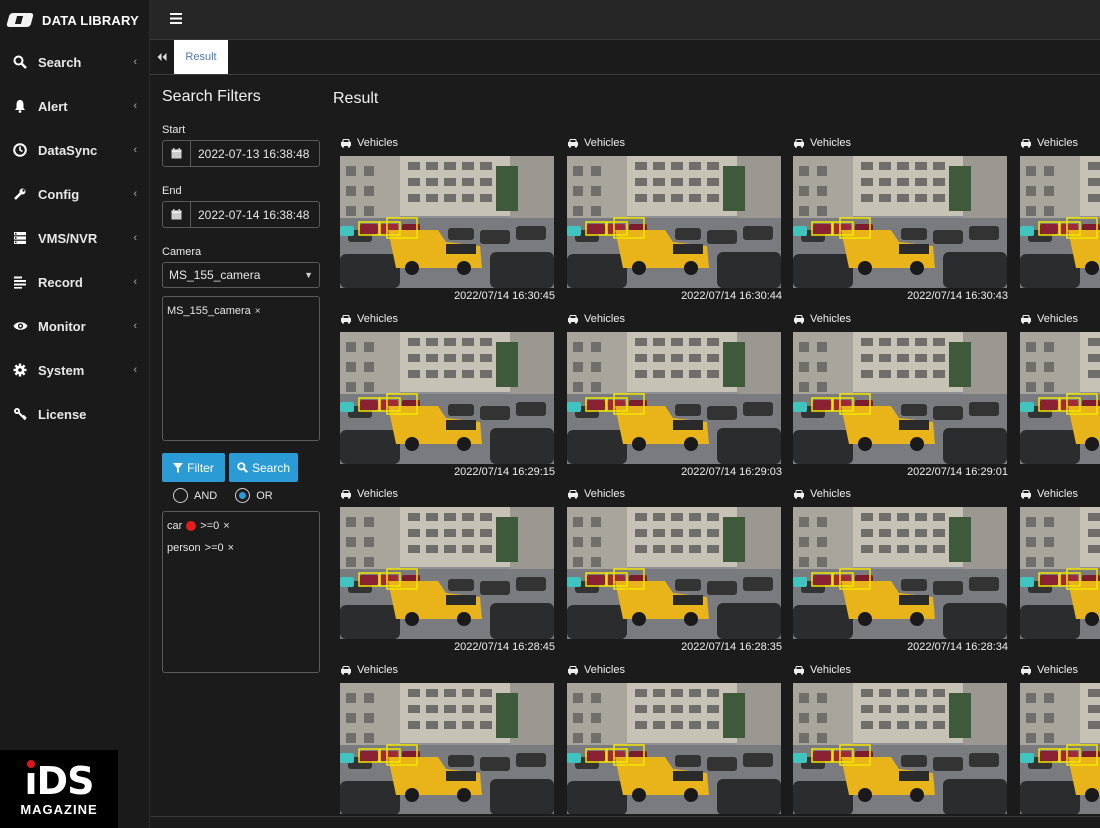 The width and height of the screenshot is (1100, 828). I want to click on eye-icon, so click(20, 326).